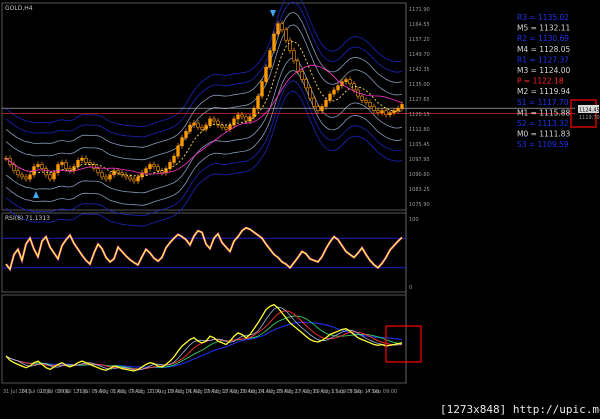  Describe the element at coordinates (543, 102) in the screenshot. I see `pivot-level-label: S1 = 1117.70` at that location.